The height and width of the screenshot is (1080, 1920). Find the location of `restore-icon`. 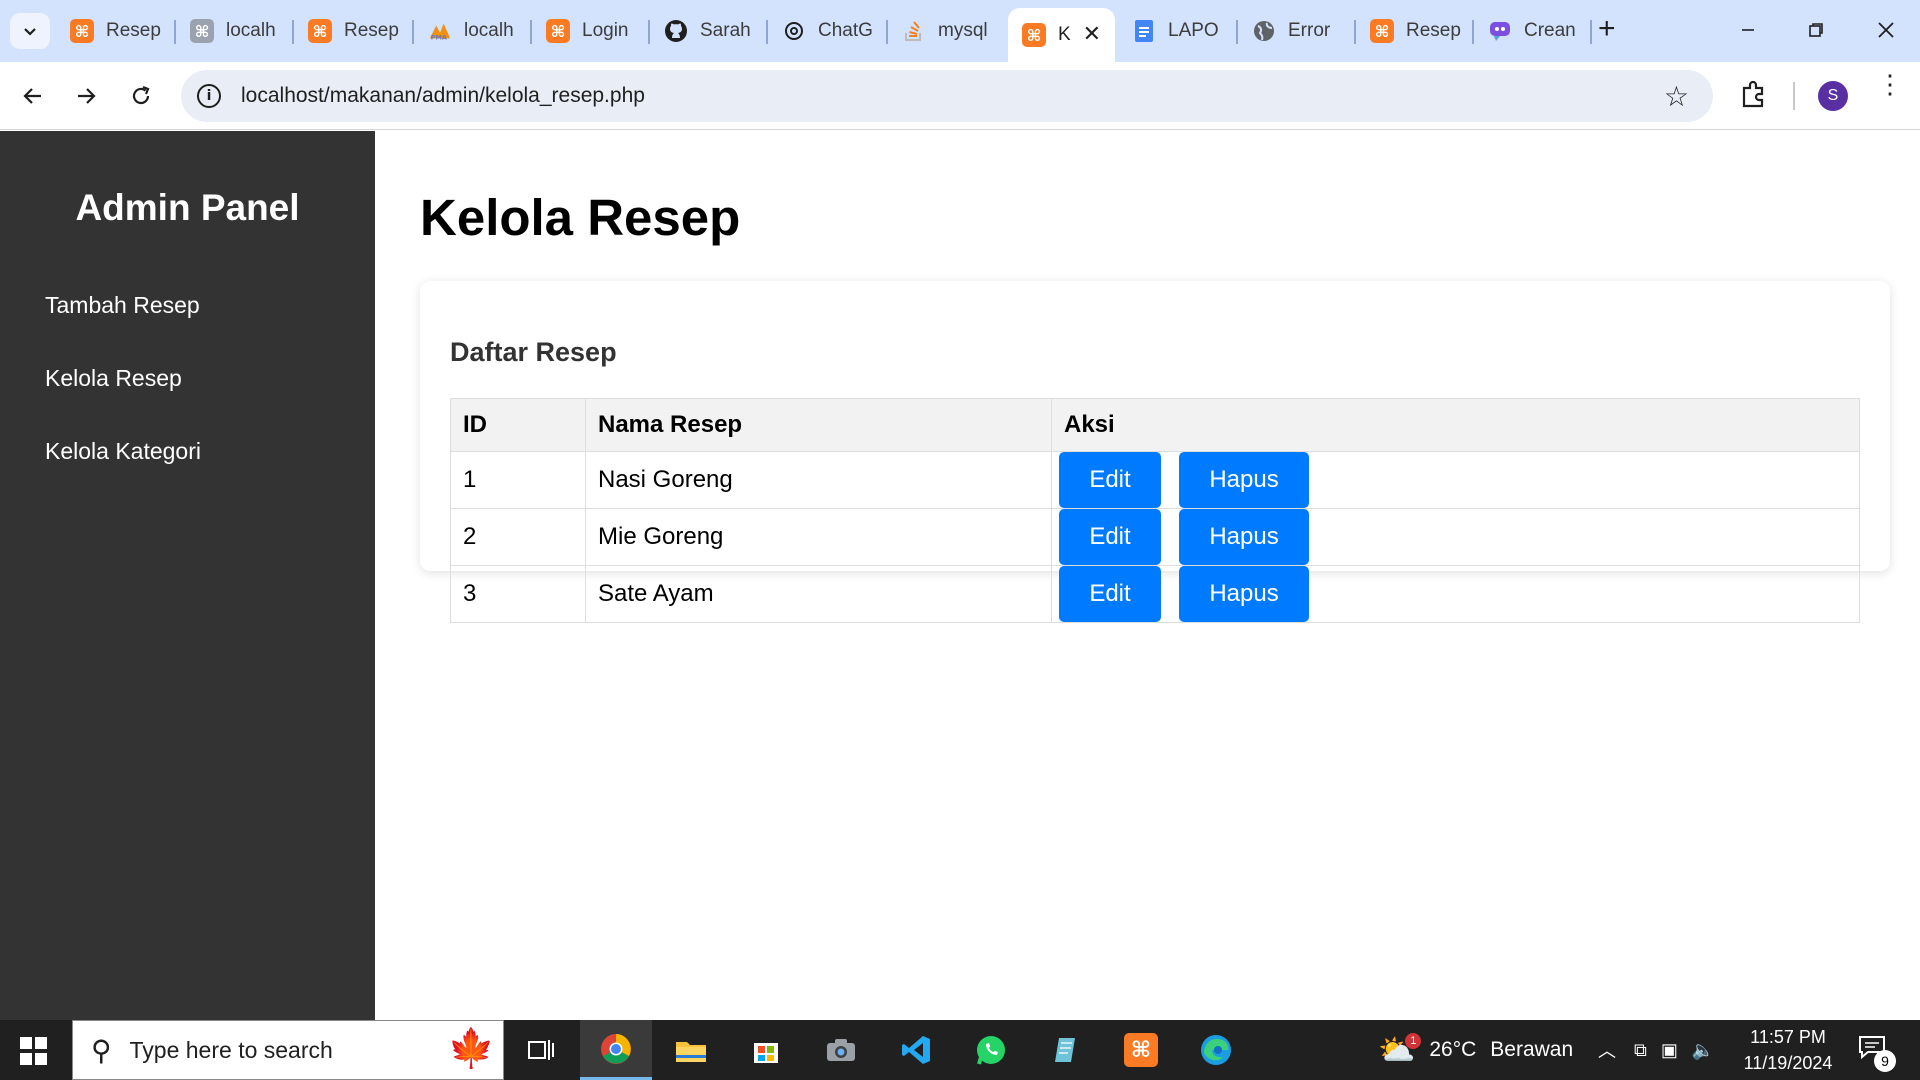

restore-icon is located at coordinates (1816, 30).